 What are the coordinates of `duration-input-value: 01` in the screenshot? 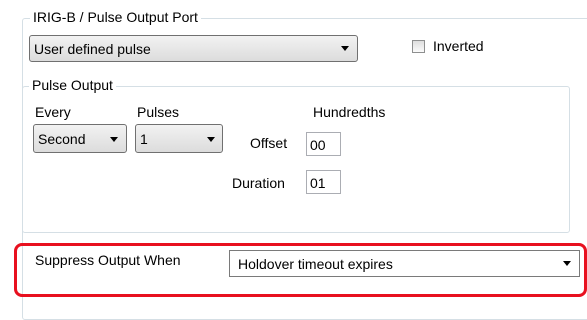 It's located at (318, 183).